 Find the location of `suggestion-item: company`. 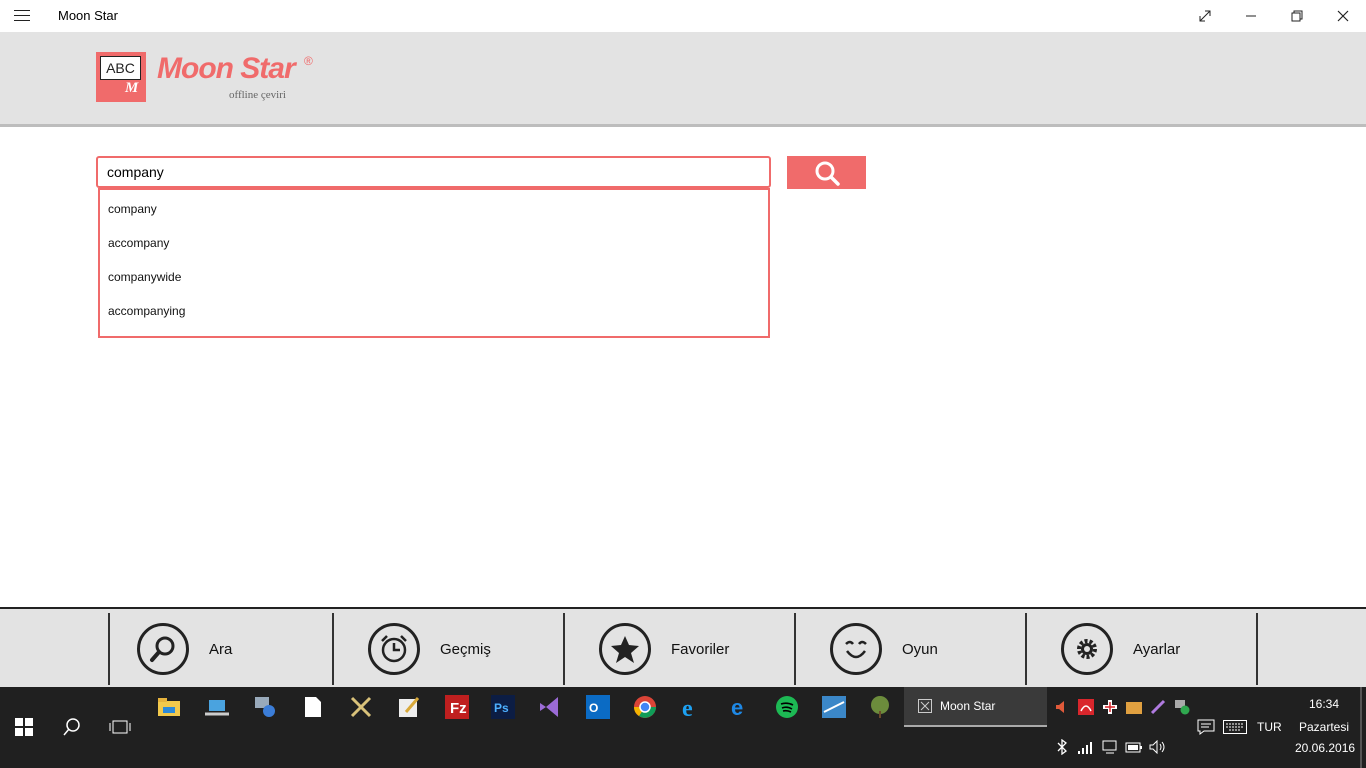

suggestion-item: company is located at coordinates (434, 209).